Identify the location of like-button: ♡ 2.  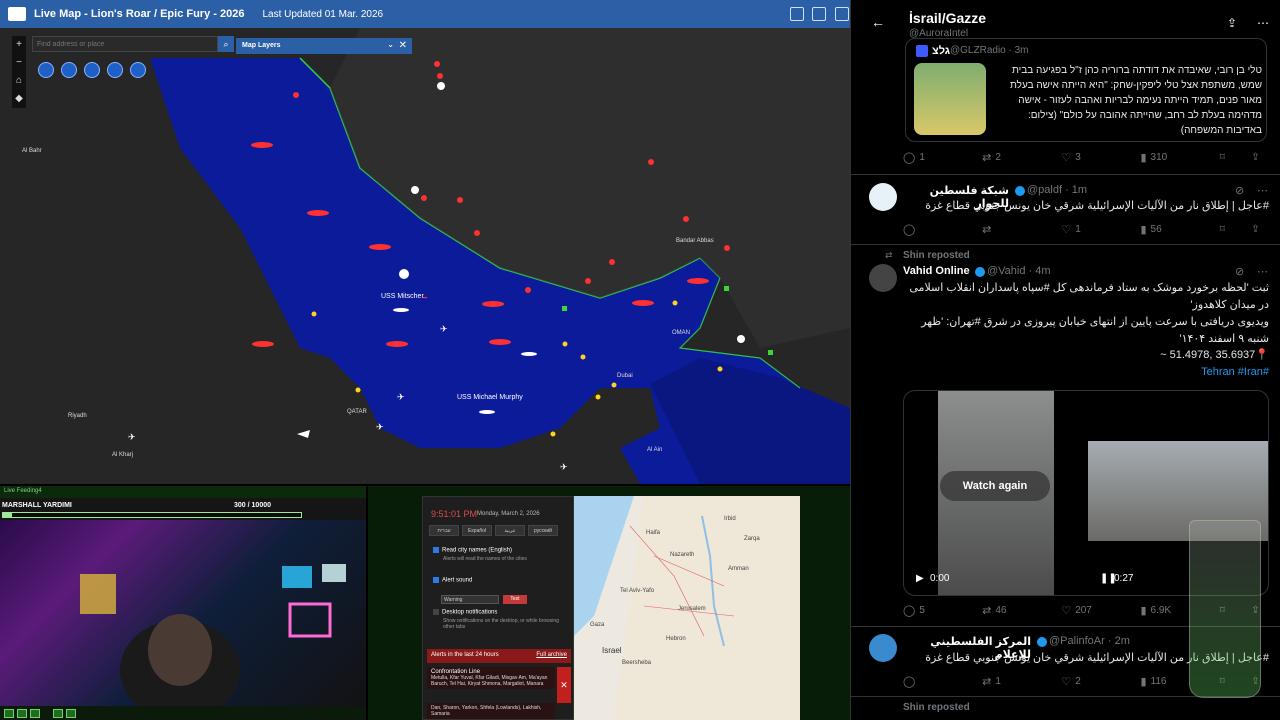
(1100, 681).